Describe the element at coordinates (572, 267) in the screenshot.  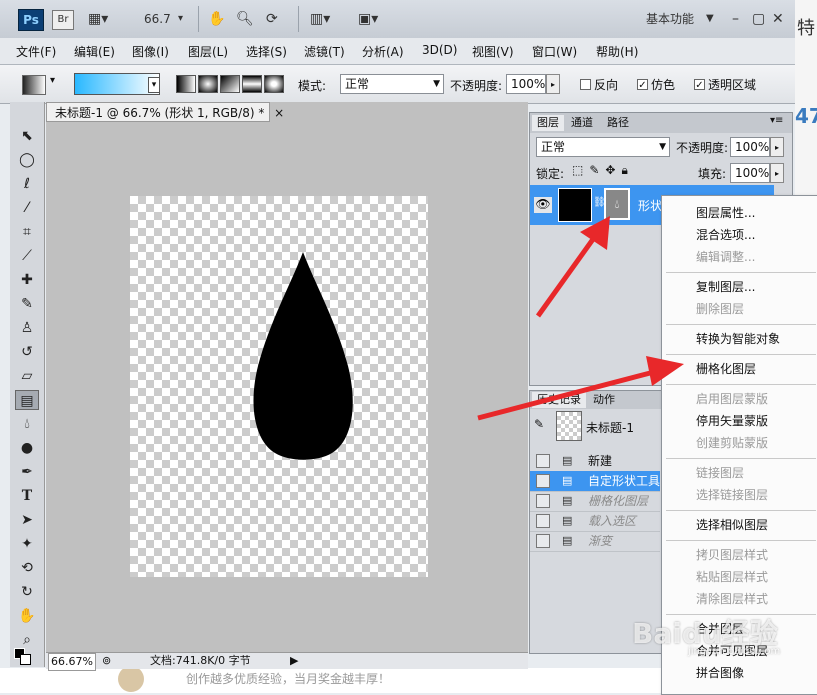
I see `arrow-to-mask-thumbnail` at that location.